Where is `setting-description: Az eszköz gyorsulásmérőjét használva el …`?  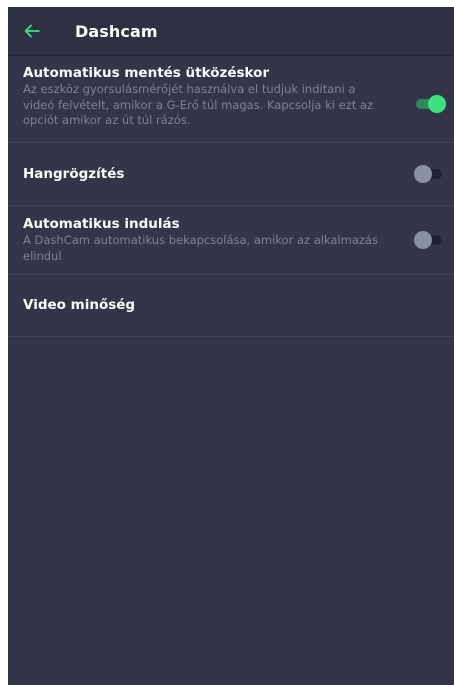
setting-description: Az eszköz gyorsulásmérőjét használva el … is located at coordinates (198, 104).